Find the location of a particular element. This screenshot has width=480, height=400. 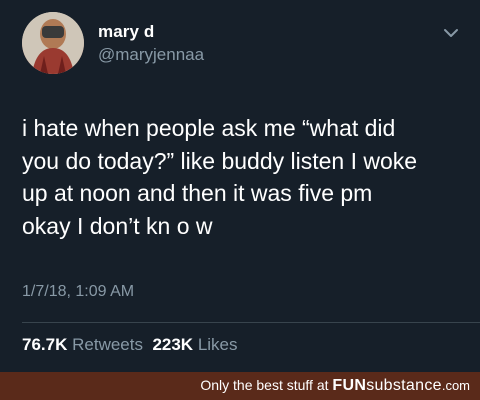

timestamp: 1/7/18, 1:09 AM is located at coordinates (78, 292).